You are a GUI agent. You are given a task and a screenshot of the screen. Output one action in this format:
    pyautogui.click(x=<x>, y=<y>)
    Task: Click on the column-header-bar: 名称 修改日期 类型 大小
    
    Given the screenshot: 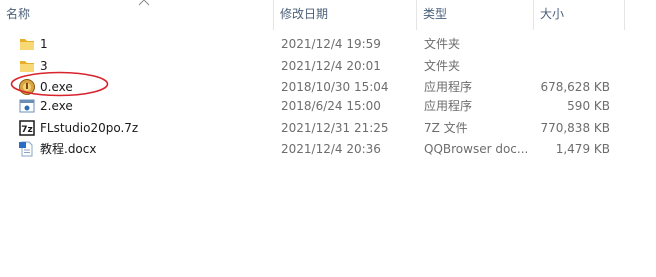 What is the action you would take?
    pyautogui.click(x=328, y=15)
    